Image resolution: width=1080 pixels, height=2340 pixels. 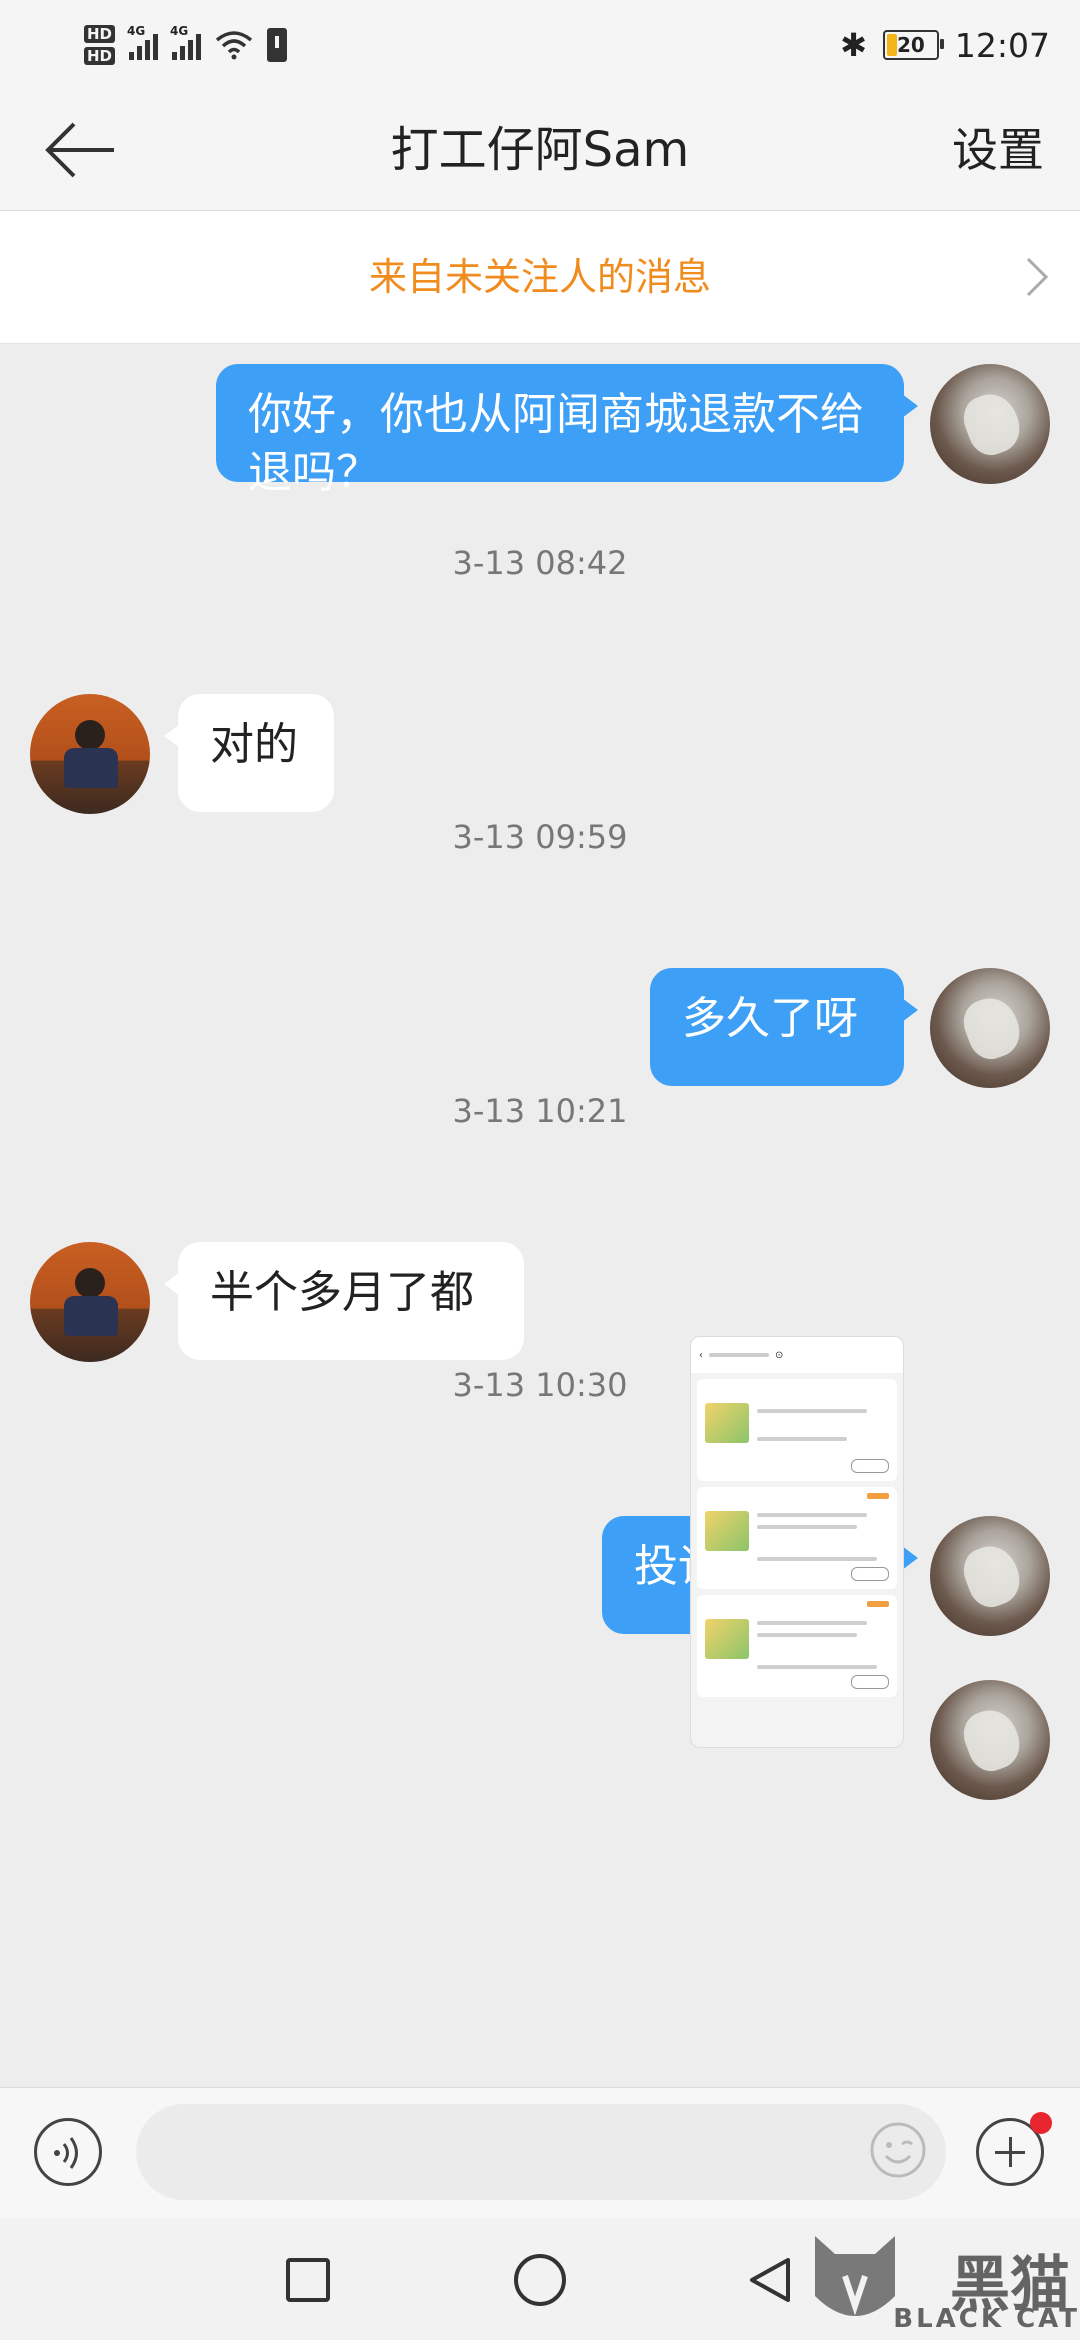 I want to click on image-message: ‹ ⊙, so click(x=797, y=1542).